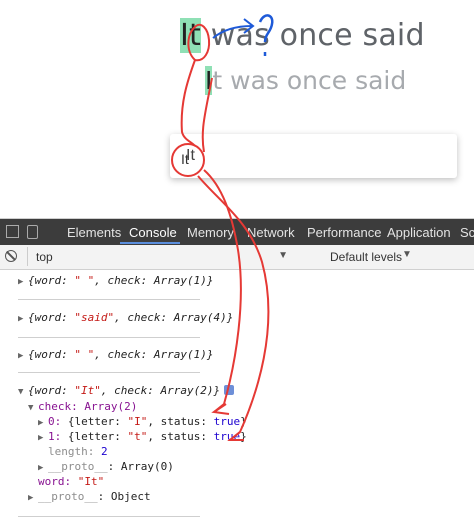 This screenshot has height=521, width=474. I want to click on letter-value: "I", so click(137, 421).